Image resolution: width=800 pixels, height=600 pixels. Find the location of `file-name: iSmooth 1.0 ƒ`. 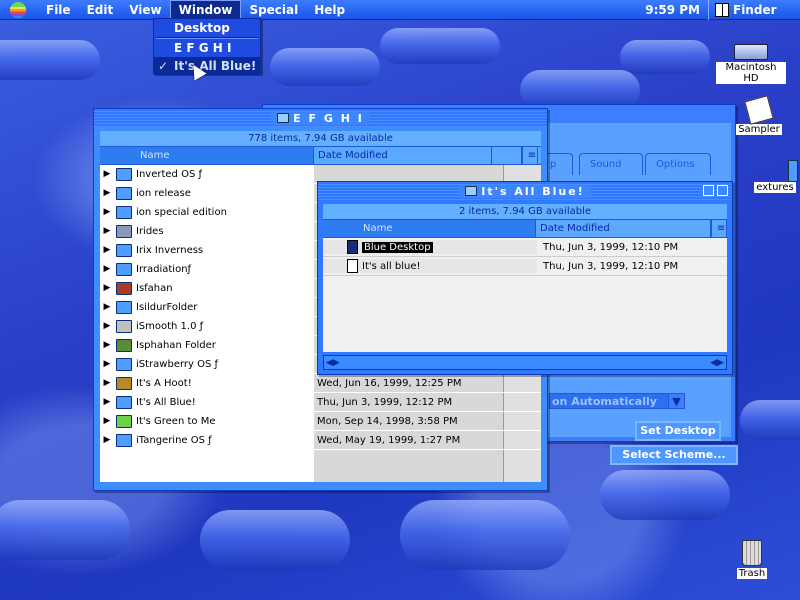

file-name: iSmooth 1.0 ƒ is located at coordinates (170, 326).